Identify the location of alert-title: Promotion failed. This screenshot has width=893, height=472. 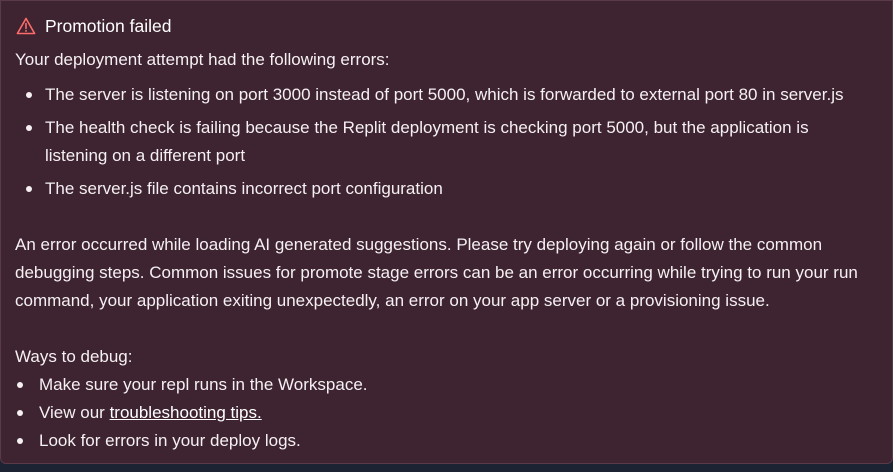
(108, 26).